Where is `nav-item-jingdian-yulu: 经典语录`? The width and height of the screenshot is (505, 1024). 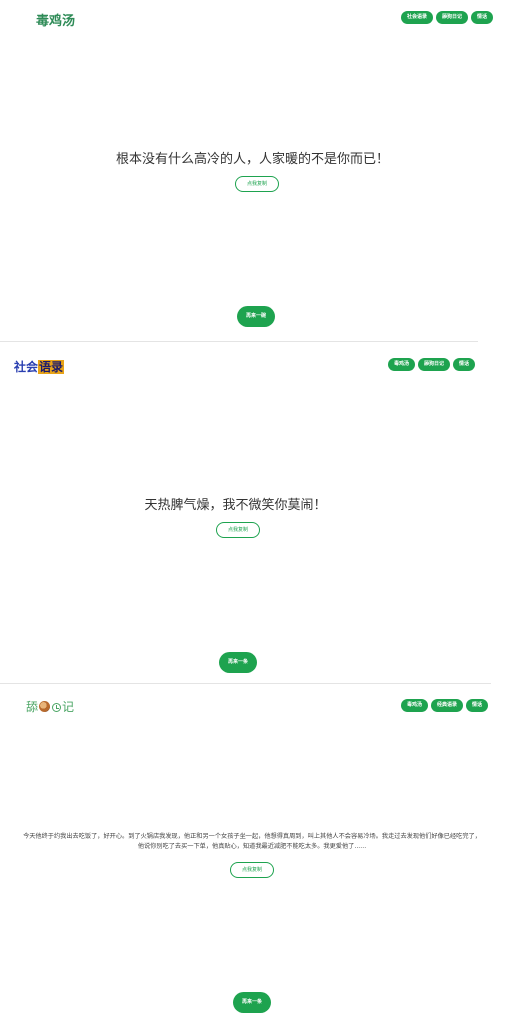
nav-item-jingdian-yulu: 经典语录 is located at coordinates (447, 705).